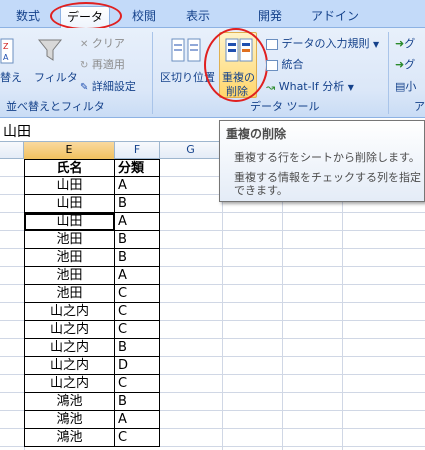  I want to click on sort-label: 替え, so click(11, 77).